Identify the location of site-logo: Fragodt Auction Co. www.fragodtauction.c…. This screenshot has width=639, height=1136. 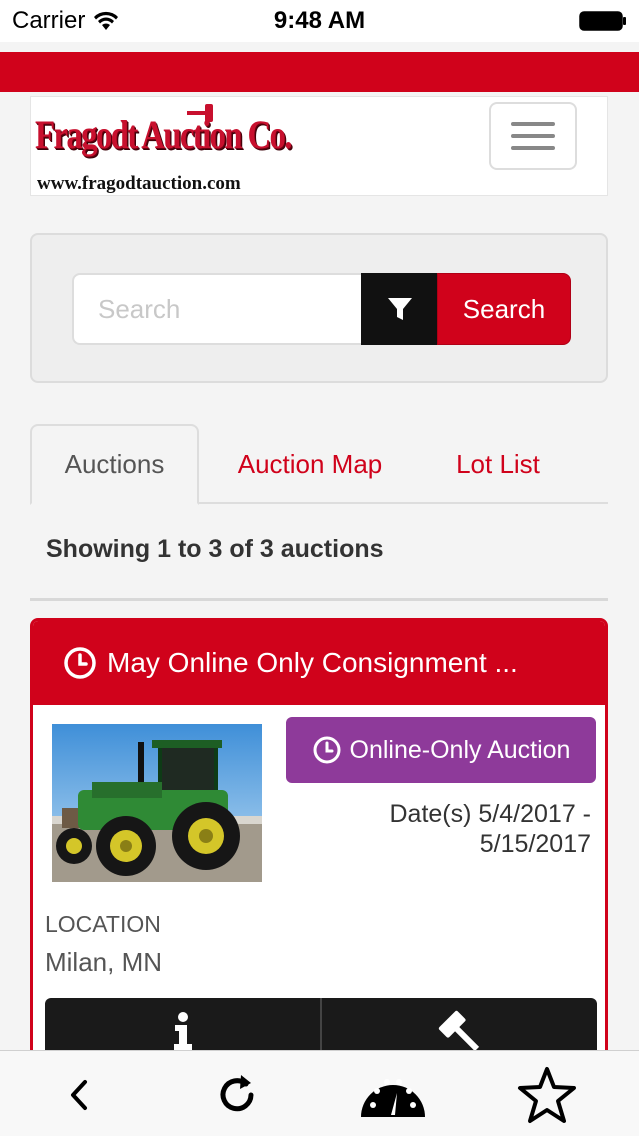
(163, 147).